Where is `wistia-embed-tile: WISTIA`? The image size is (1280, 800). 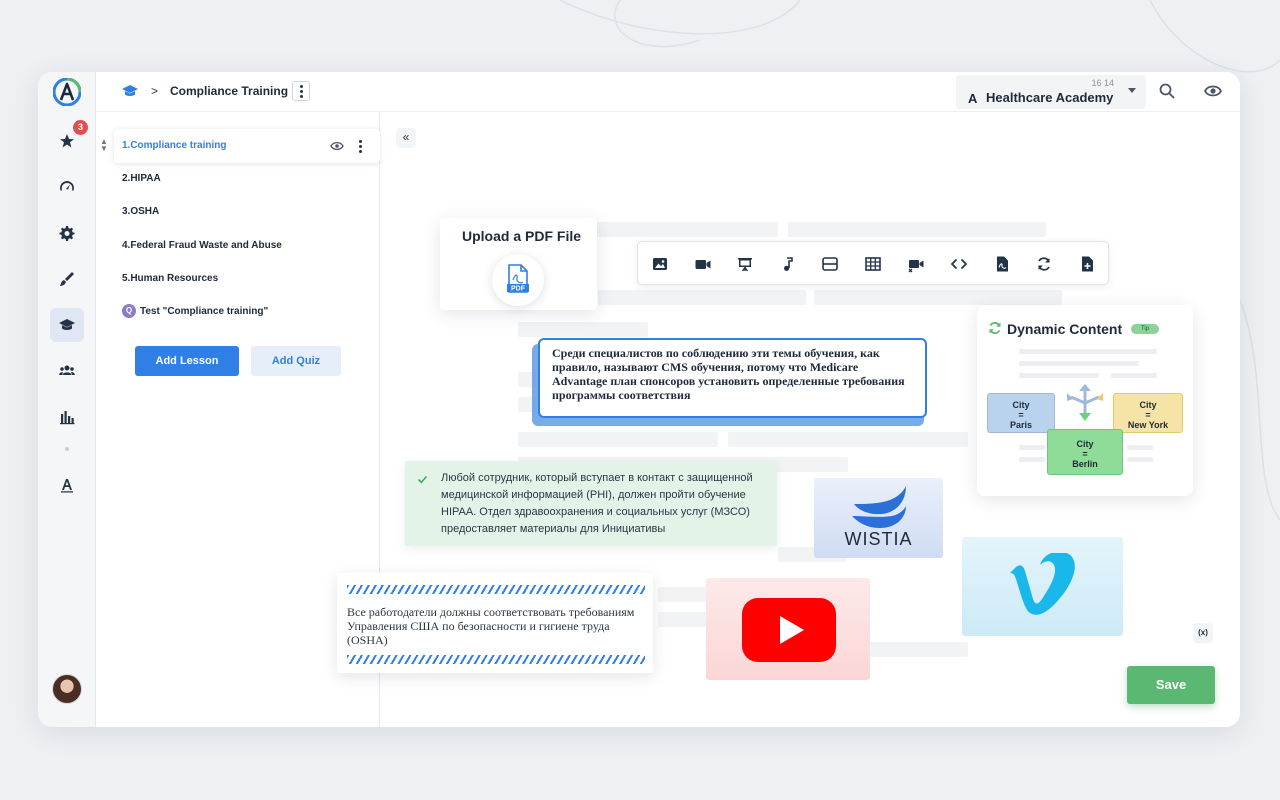
wistia-embed-tile: WISTIA is located at coordinates (878, 518).